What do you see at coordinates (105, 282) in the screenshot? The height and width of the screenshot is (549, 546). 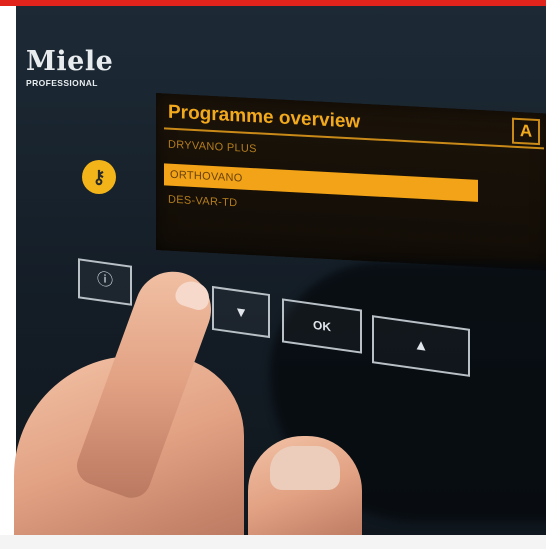 I see `info-button: ⓘ` at bounding box center [105, 282].